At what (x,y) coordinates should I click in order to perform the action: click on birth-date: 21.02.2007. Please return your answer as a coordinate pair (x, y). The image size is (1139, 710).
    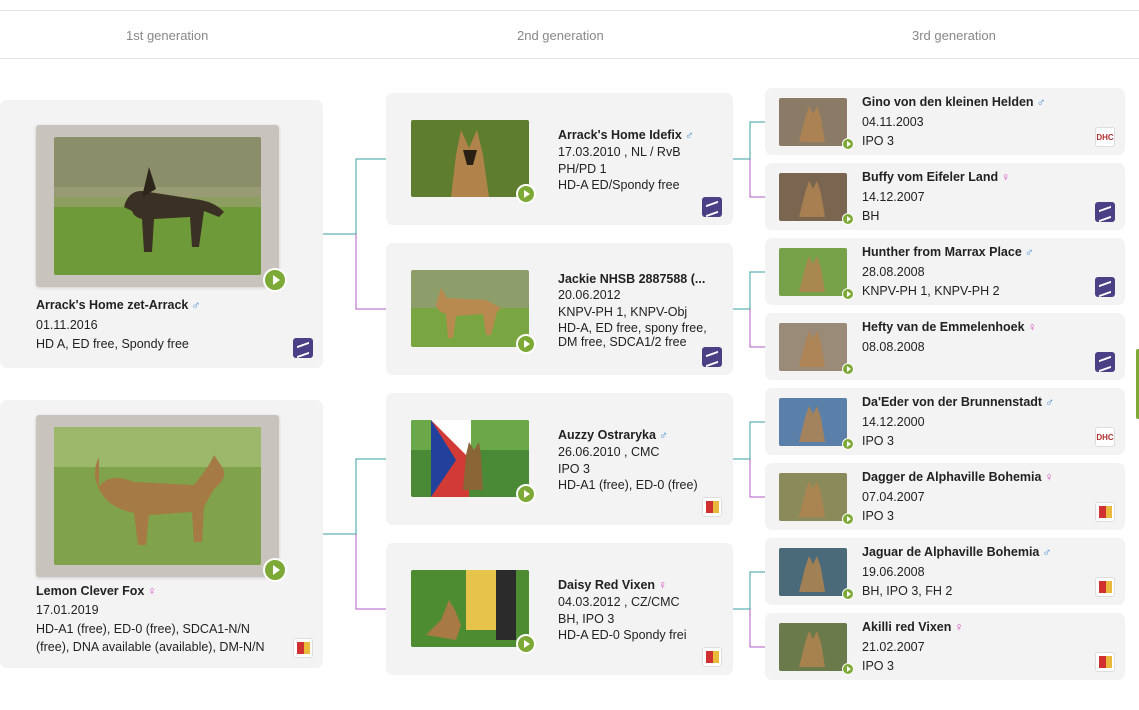
    Looking at the image, I should click on (893, 647).